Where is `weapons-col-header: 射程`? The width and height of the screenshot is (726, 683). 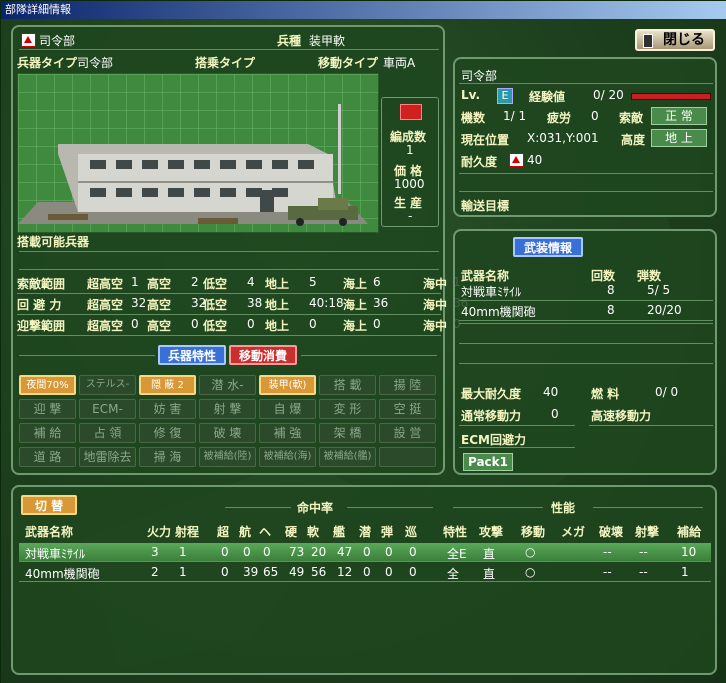 weapons-col-header: 射程 is located at coordinates (187, 532).